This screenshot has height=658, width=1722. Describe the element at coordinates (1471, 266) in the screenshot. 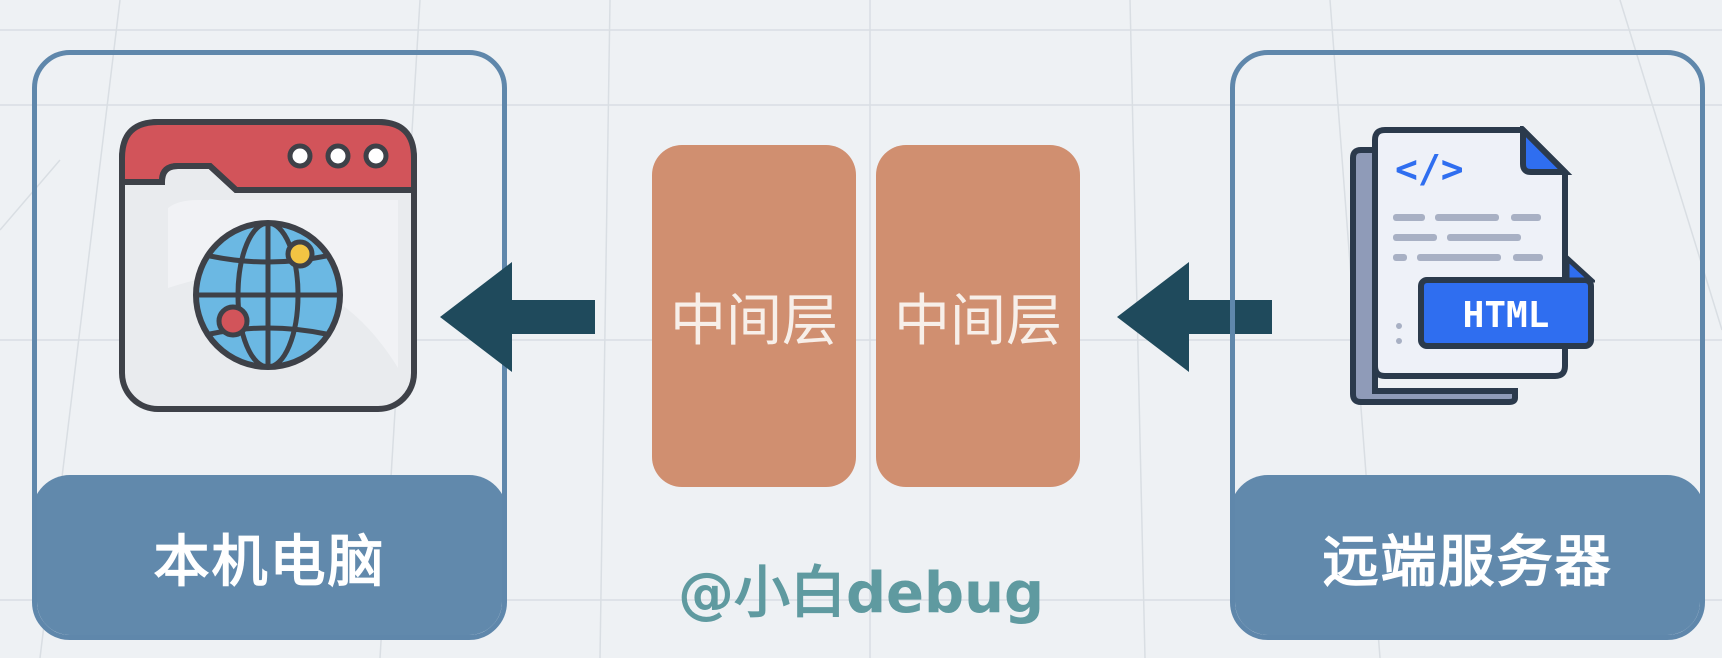

I see `html-file-icon: </> HTML` at that location.